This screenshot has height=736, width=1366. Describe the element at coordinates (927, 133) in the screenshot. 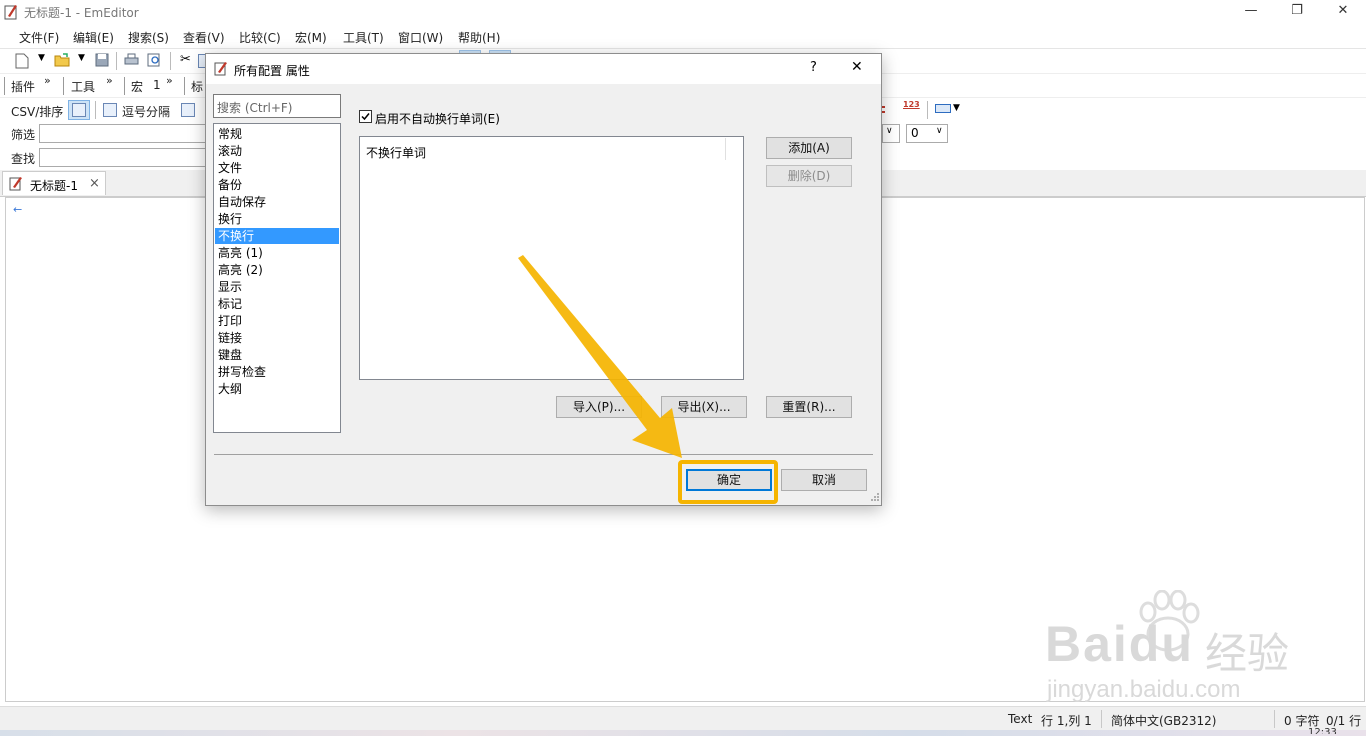

I see `column-select: 0 ∨` at that location.